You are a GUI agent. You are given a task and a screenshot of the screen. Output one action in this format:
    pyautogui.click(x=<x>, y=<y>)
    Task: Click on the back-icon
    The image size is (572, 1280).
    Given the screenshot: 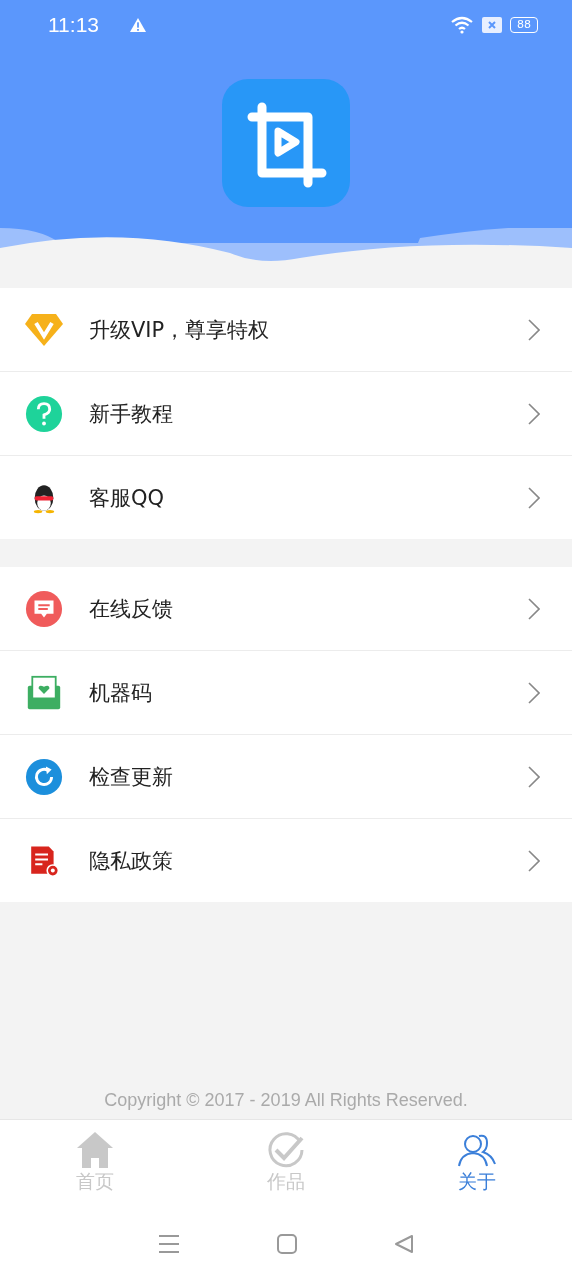 What is the action you would take?
    pyautogui.click(x=403, y=1244)
    